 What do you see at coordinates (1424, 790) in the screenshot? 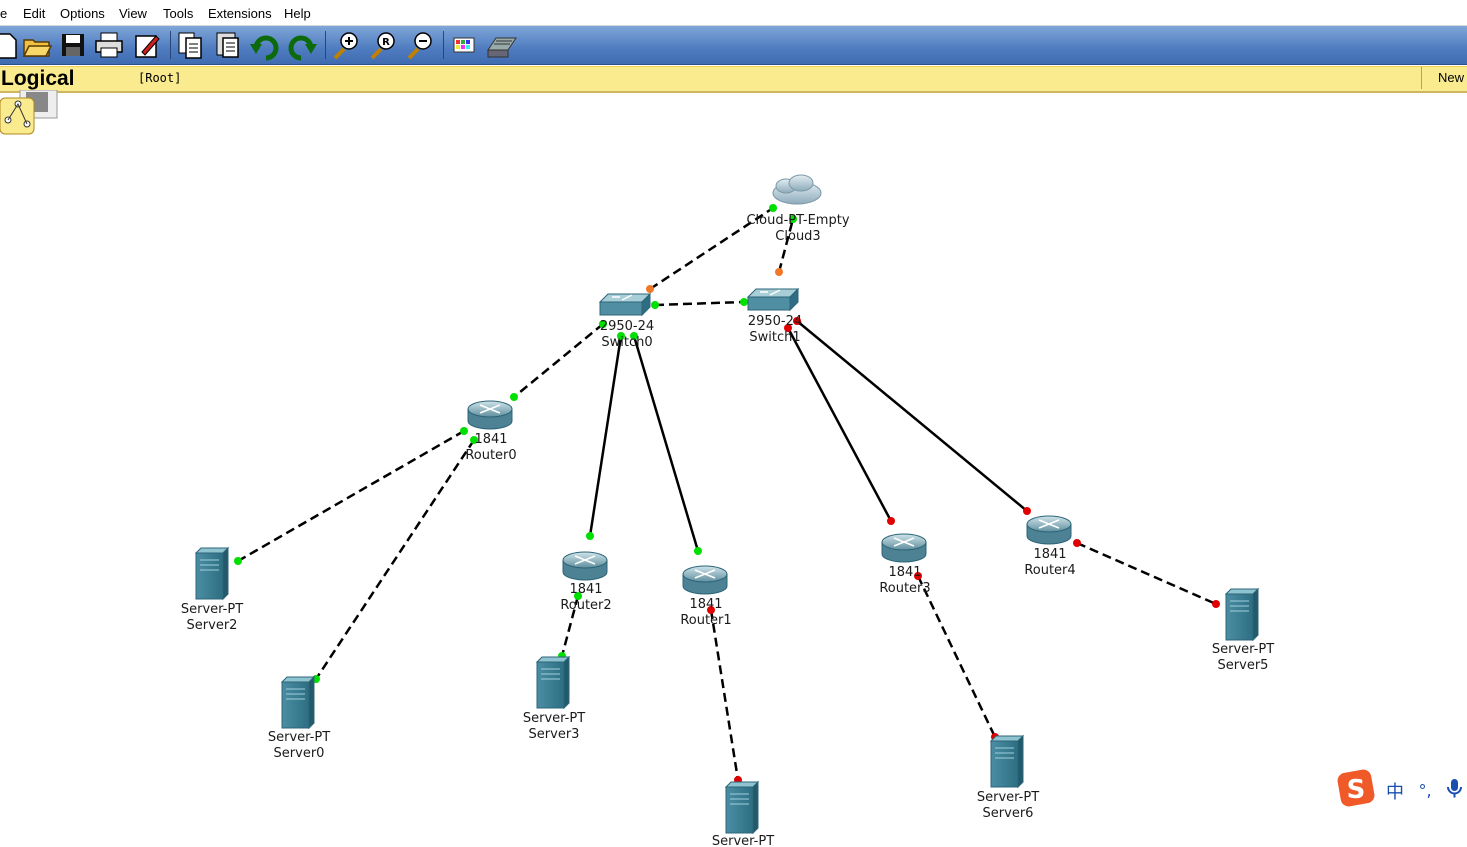
I see `ime-punctuation-label: °,` at bounding box center [1424, 790].